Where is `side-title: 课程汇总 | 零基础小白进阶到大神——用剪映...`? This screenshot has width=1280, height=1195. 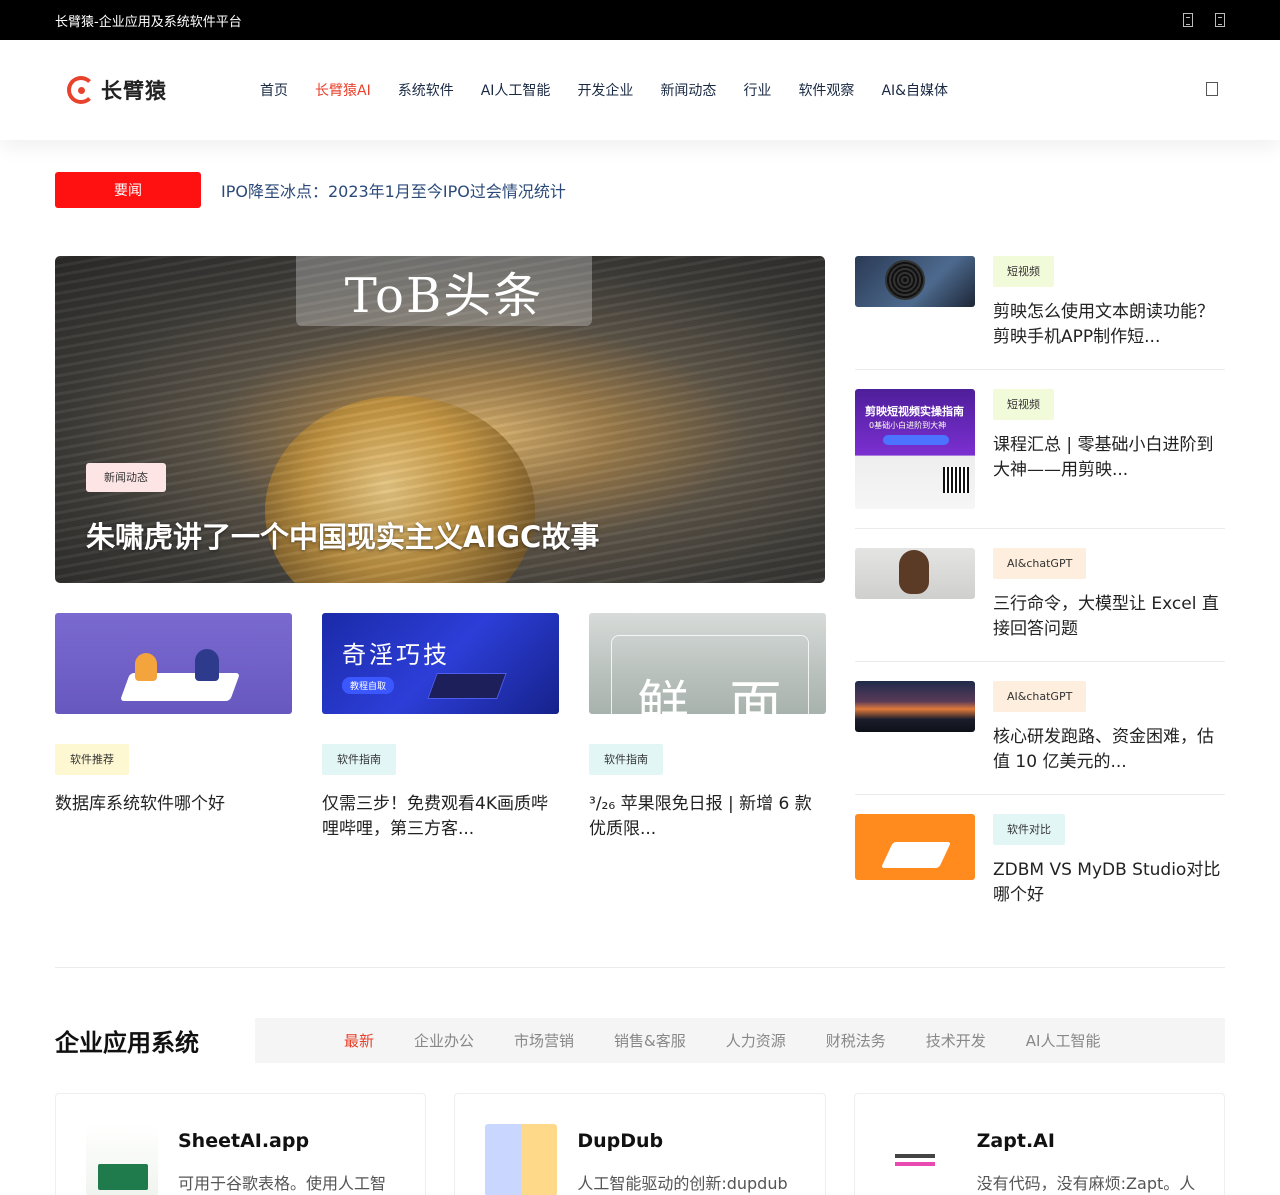
side-title: 课程汇总 | 零基础小白进阶到大神——用剪映... is located at coordinates (1109, 458).